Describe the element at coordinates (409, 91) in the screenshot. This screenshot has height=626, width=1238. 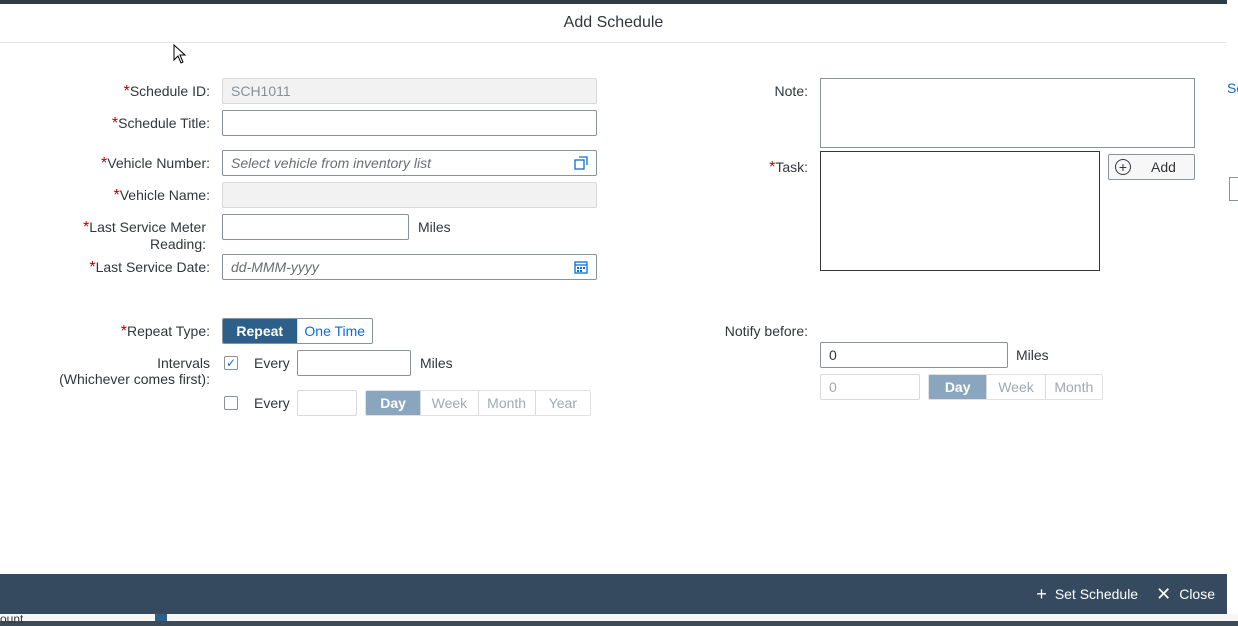
I see `schedule-id-field: SCH1011` at that location.